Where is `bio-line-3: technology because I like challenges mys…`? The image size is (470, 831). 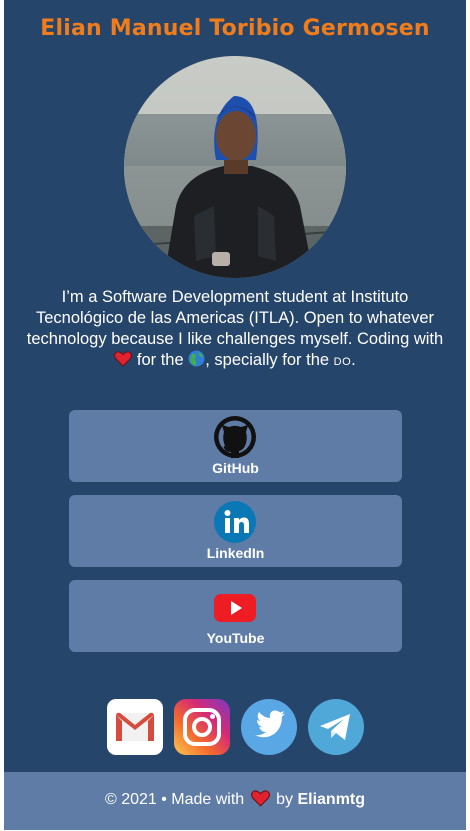
bio-line-3: technology because I like challenges mys… is located at coordinates (235, 339).